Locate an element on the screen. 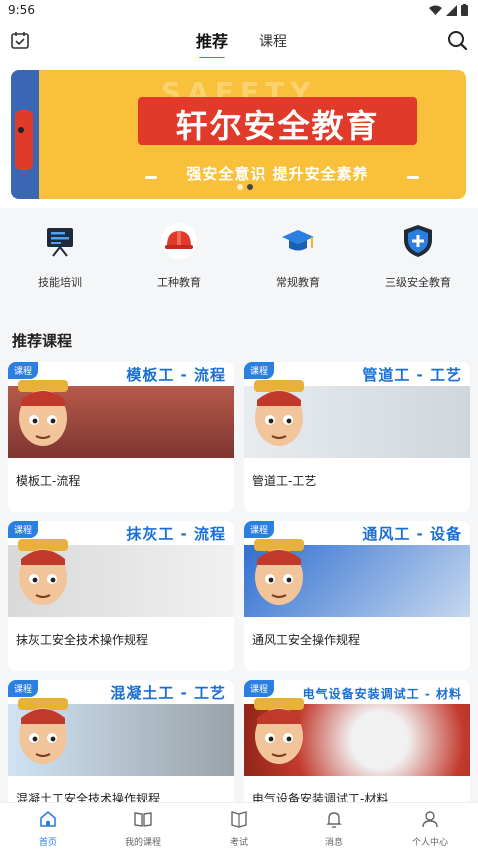  tab-exam: 考试 is located at coordinates (239, 828).